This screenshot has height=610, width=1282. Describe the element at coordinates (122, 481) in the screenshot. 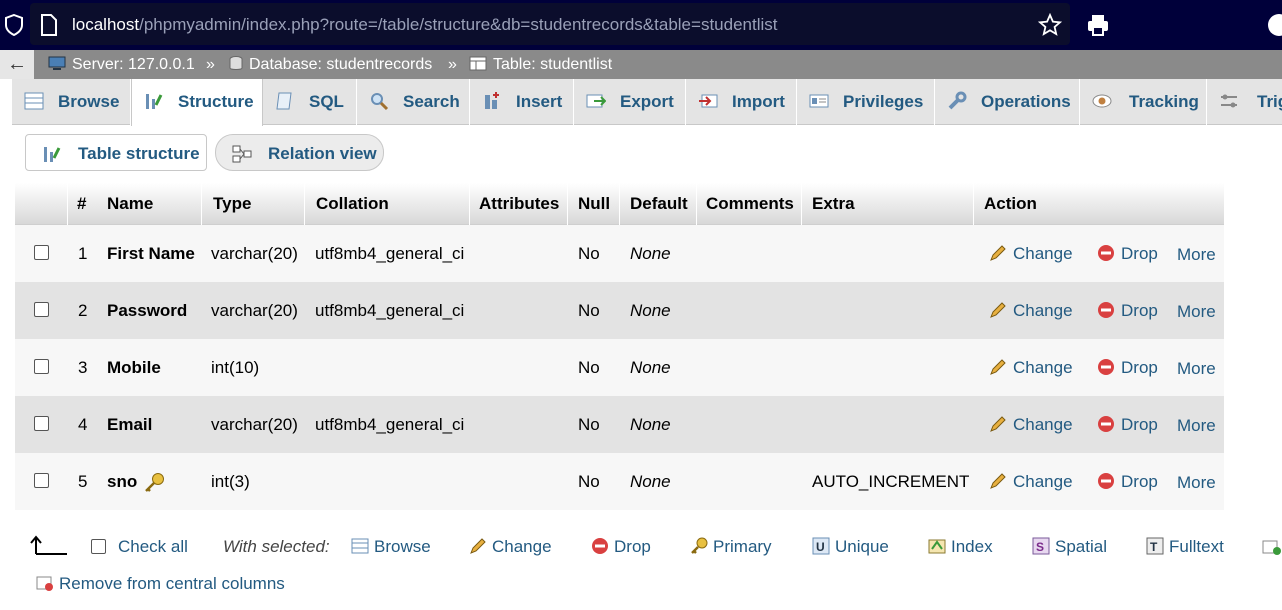

I see `column-name: sno` at that location.